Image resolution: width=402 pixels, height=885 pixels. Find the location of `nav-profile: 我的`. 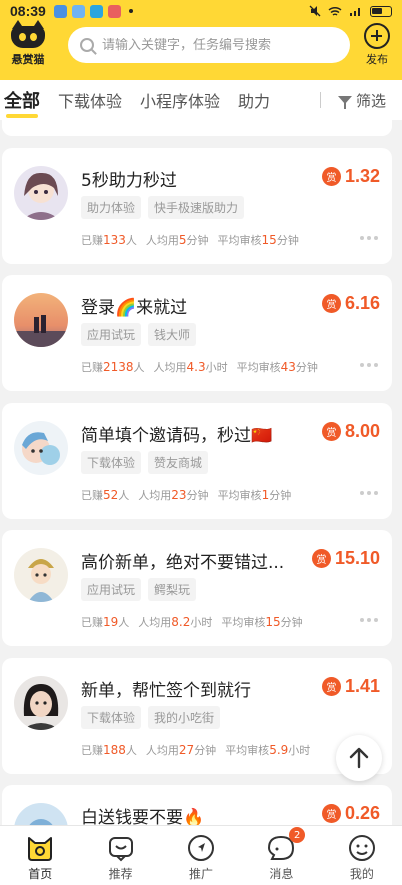

nav-profile: 我的 is located at coordinates (362, 855).